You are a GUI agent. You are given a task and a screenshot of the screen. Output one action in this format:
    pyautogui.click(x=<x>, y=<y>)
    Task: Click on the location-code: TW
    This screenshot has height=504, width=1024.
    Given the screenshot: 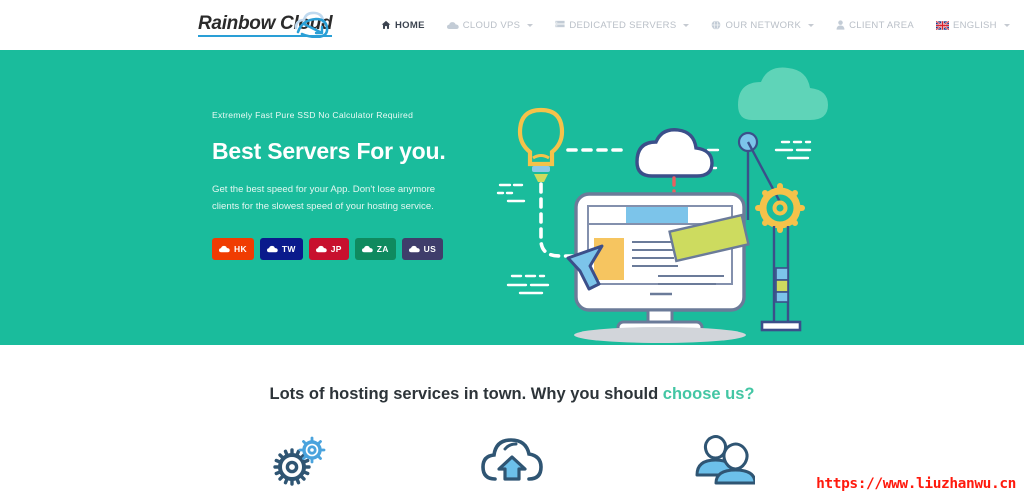 What is the action you would take?
    pyautogui.click(x=288, y=248)
    